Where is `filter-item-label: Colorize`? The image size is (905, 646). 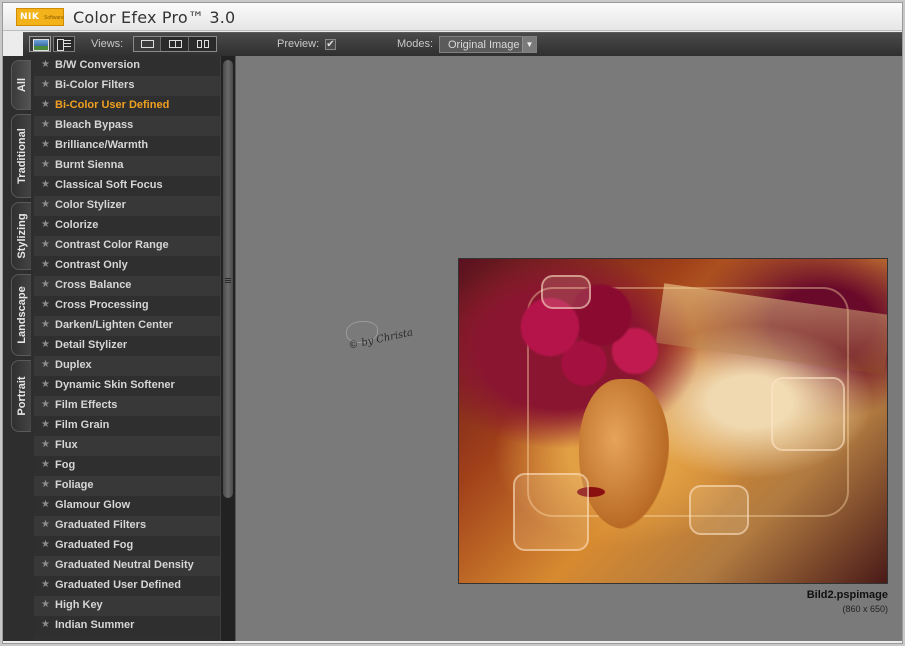
filter-item-label: Colorize is located at coordinates (77, 225).